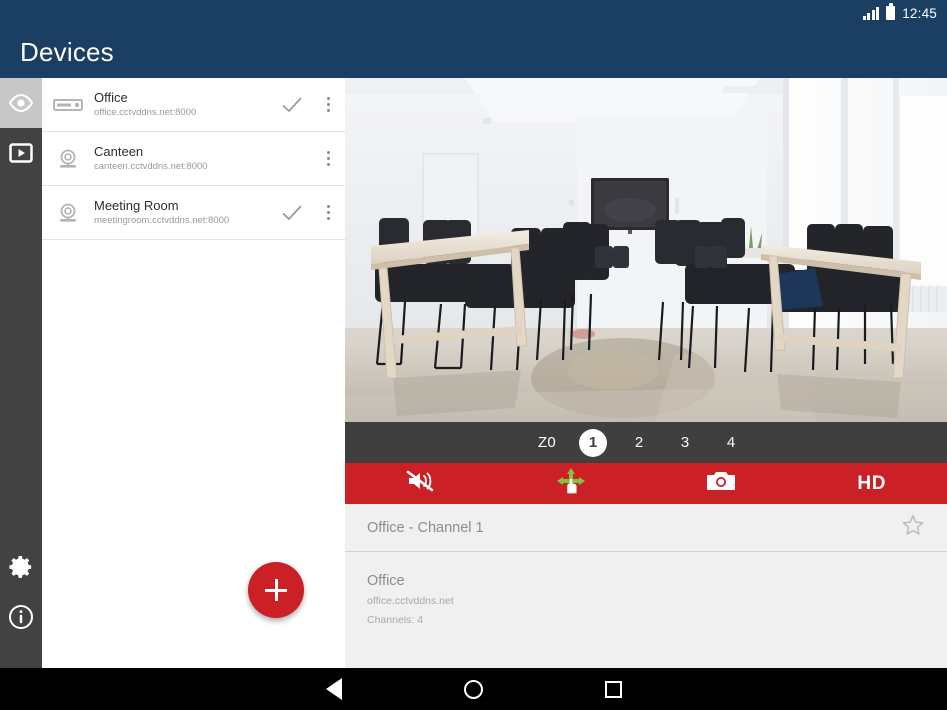  Describe the element at coordinates (425, 527) in the screenshot. I see `channel-title: Office - Channel 1` at that location.